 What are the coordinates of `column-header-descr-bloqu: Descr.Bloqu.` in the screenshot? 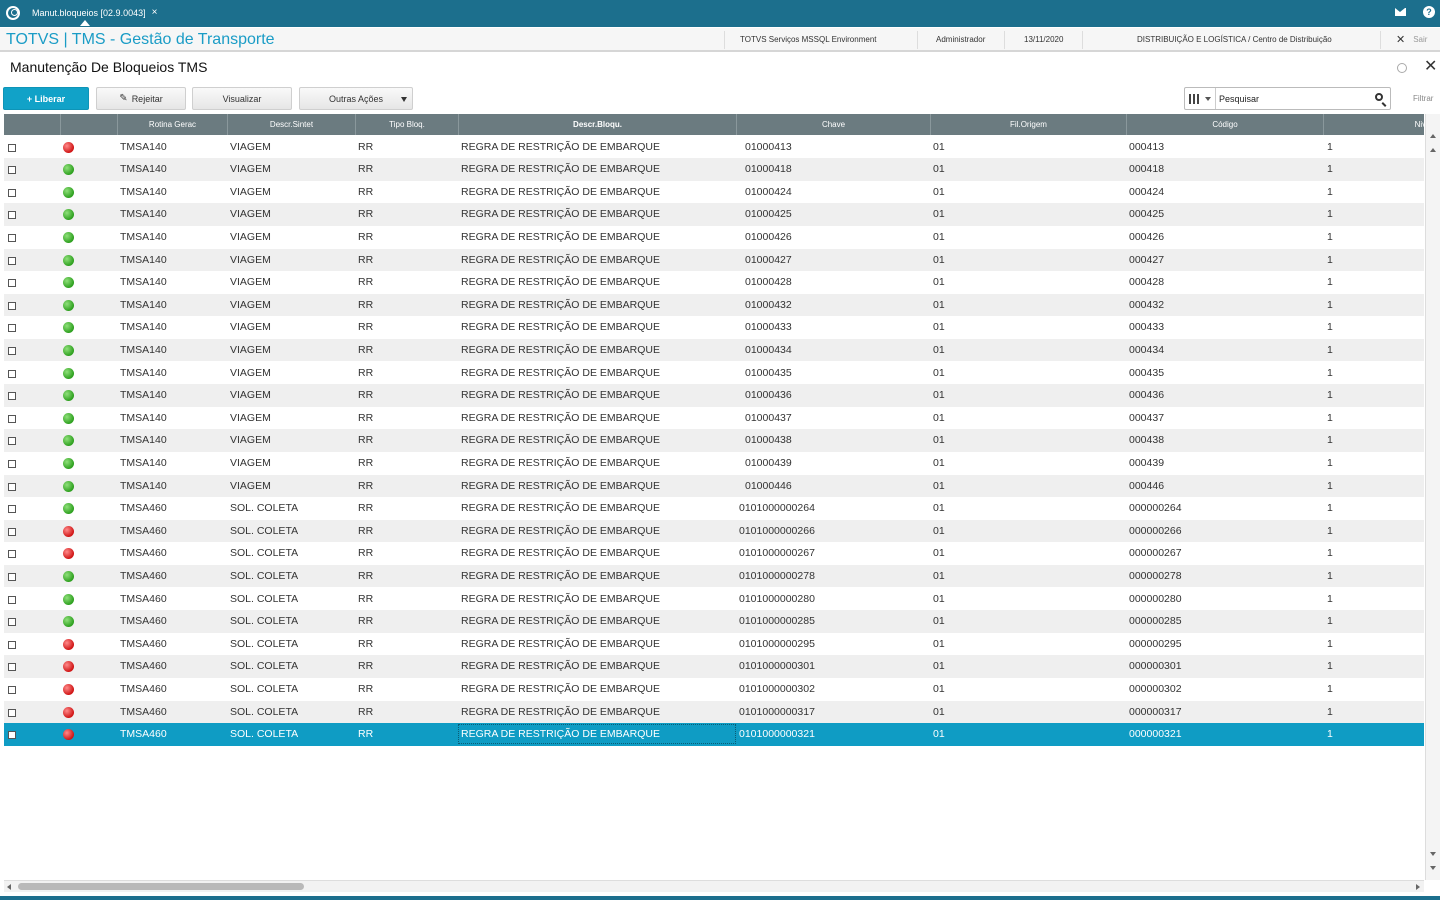 It's located at (598, 124).